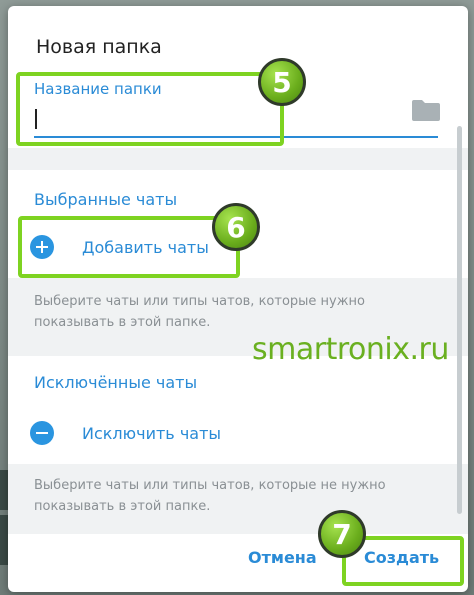 The width and height of the screenshot is (474, 595). What do you see at coordinates (152, 433) in the screenshot?
I see `exclude-chats-label: Исключить чаты` at bounding box center [152, 433].